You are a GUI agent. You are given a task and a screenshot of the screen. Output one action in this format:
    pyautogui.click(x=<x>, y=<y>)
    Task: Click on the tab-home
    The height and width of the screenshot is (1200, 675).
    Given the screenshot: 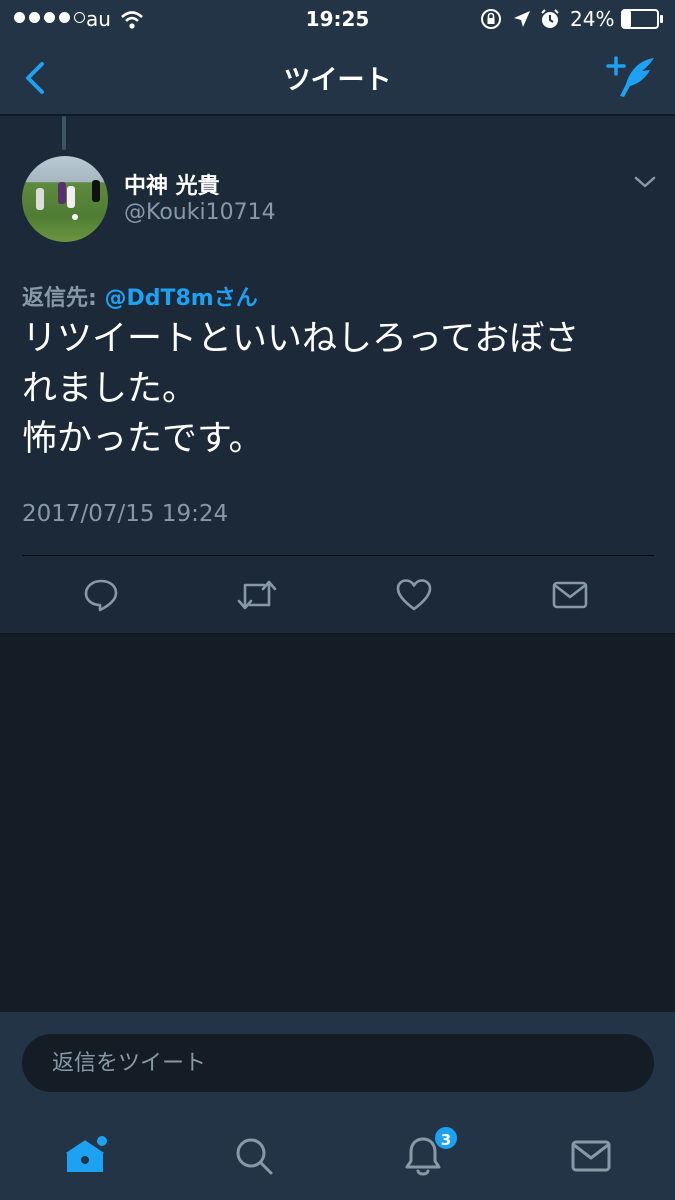 What is the action you would take?
    pyautogui.click(x=85, y=1156)
    